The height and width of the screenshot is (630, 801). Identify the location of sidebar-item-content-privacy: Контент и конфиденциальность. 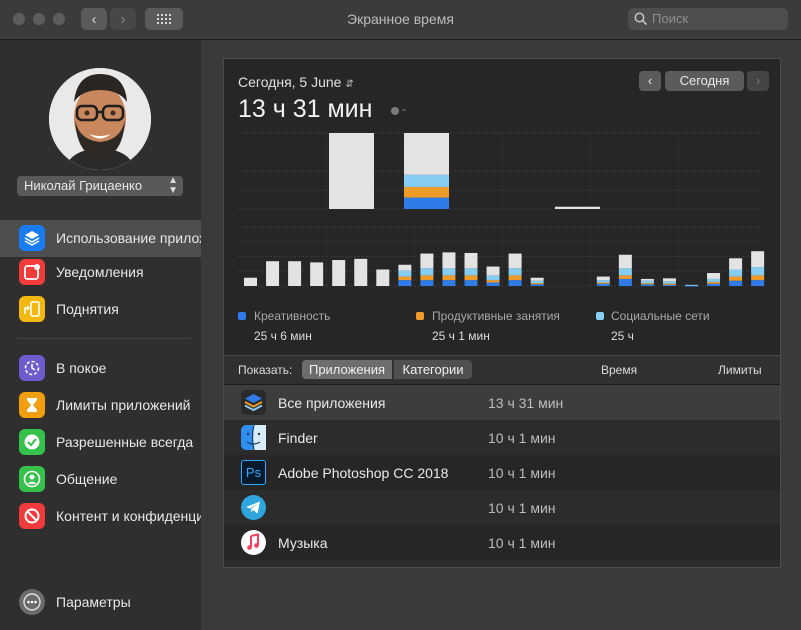
(100, 516).